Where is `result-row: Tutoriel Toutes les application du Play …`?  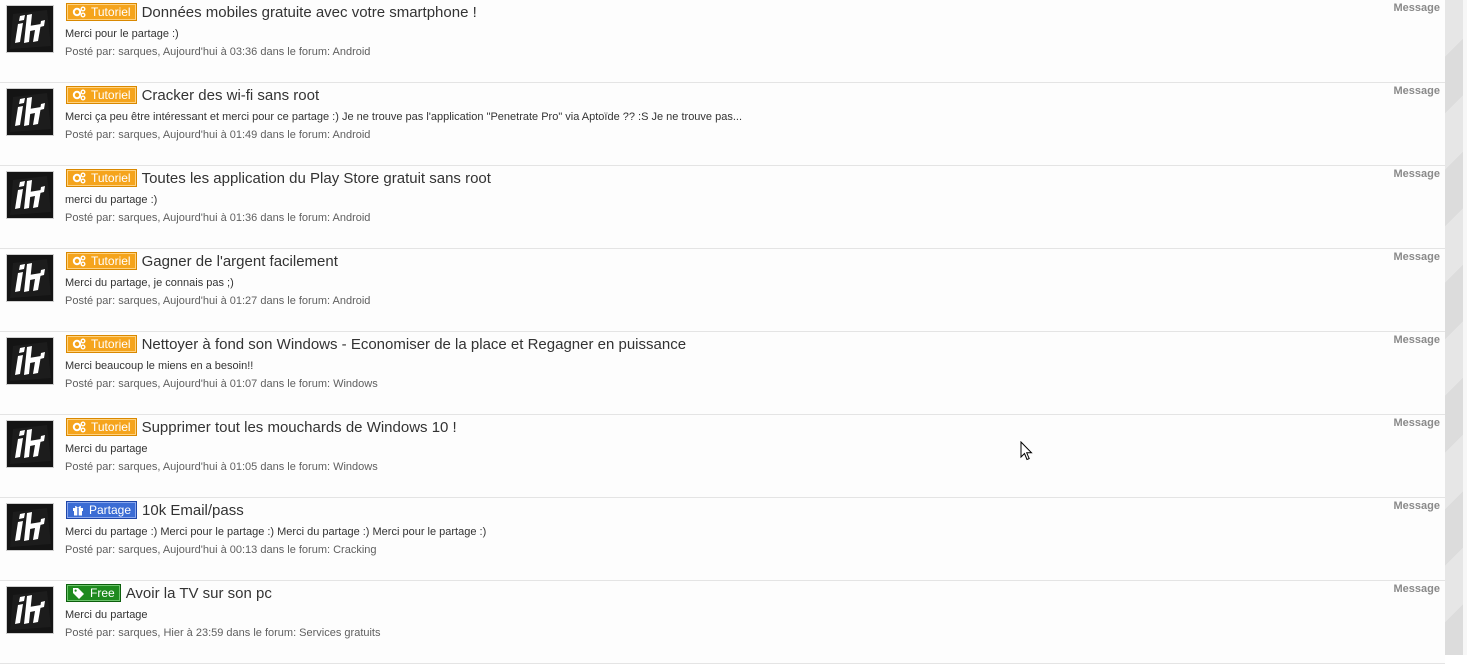 result-row: Tutoriel Toutes les application du Play … is located at coordinates (722, 207).